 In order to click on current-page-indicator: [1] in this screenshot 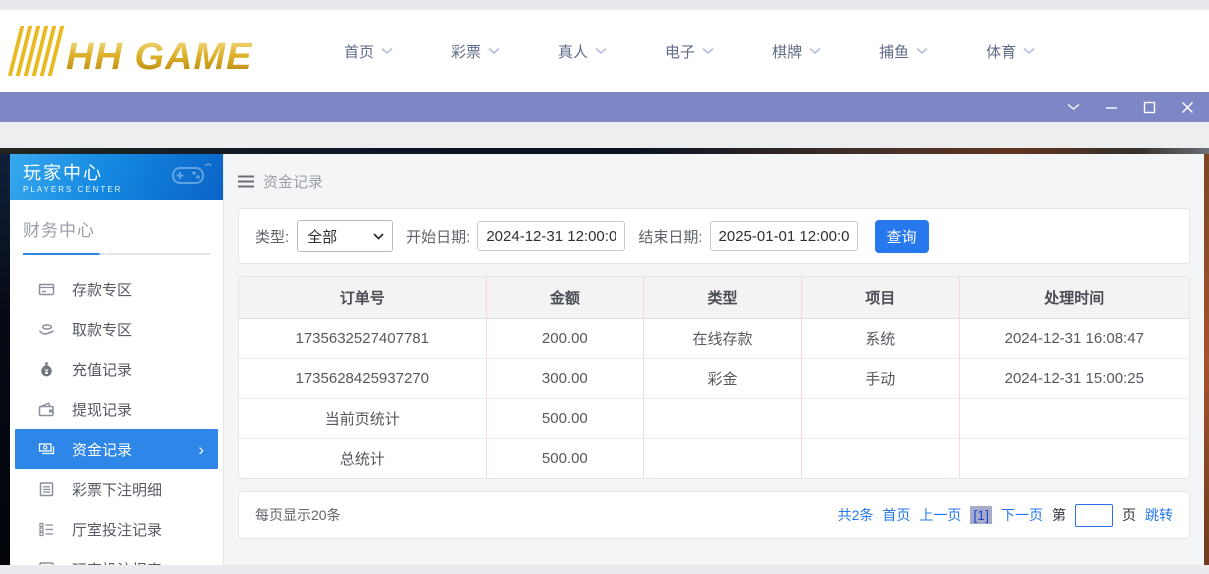, I will do `click(981, 515)`.